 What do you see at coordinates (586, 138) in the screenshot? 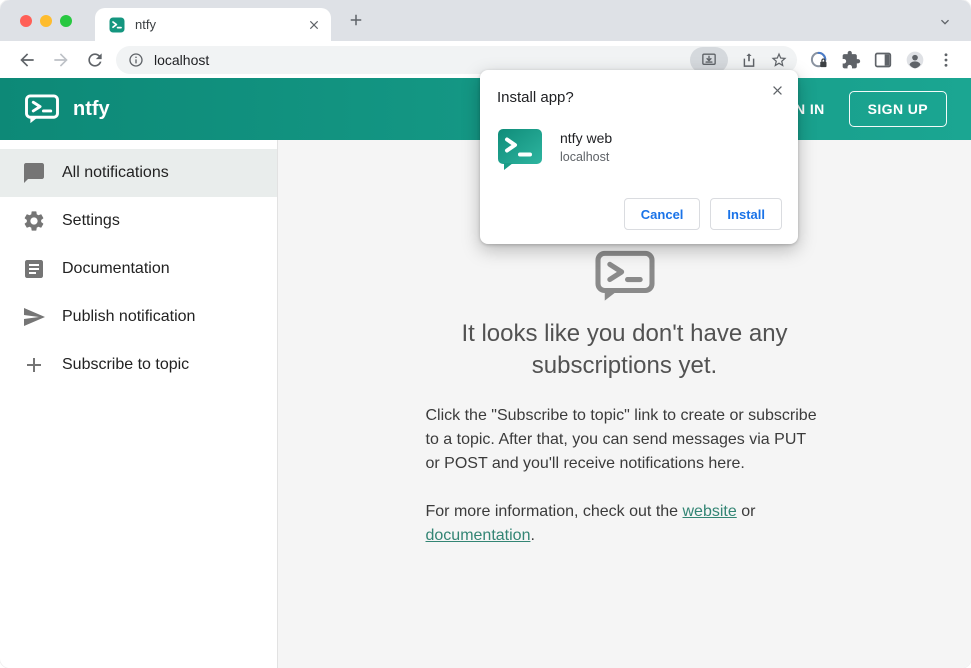
I see `dialog-app-name: ntfy web` at bounding box center [586, 138].